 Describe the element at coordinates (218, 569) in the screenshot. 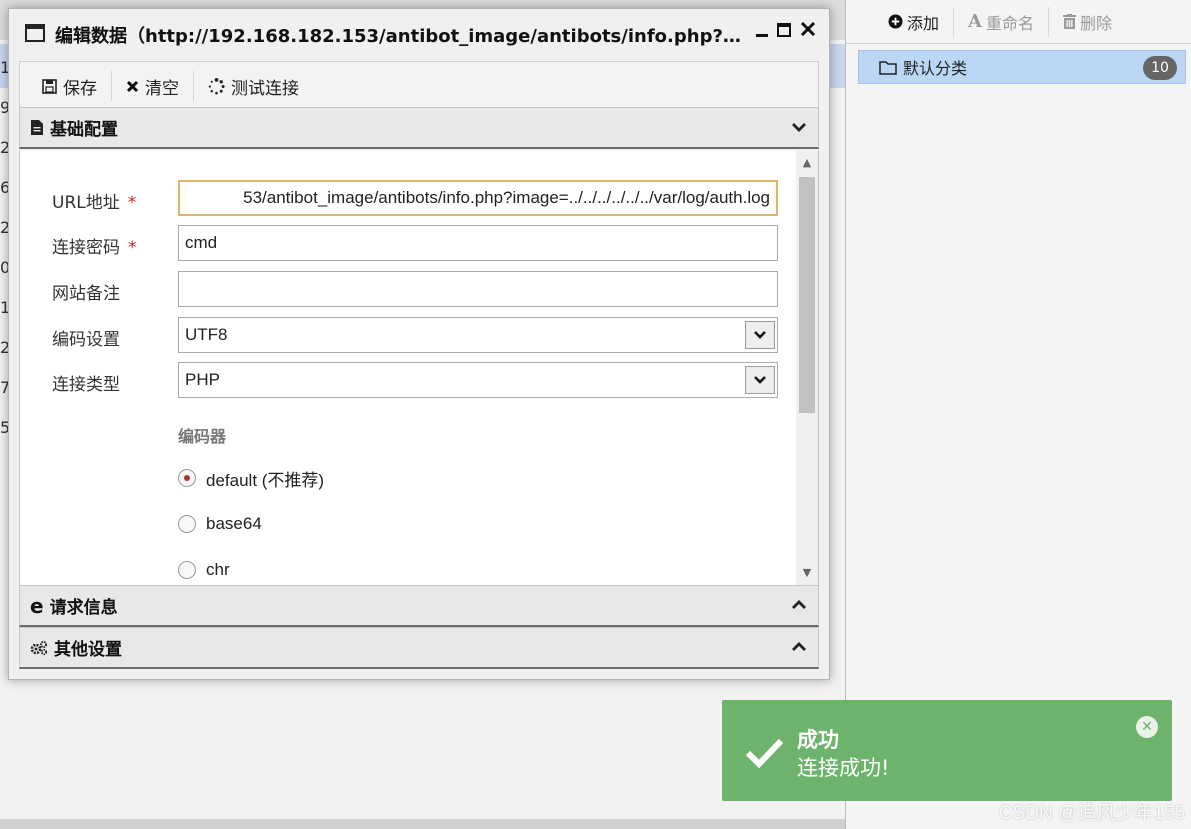

I see `encoder-option-label: chr` at that location.